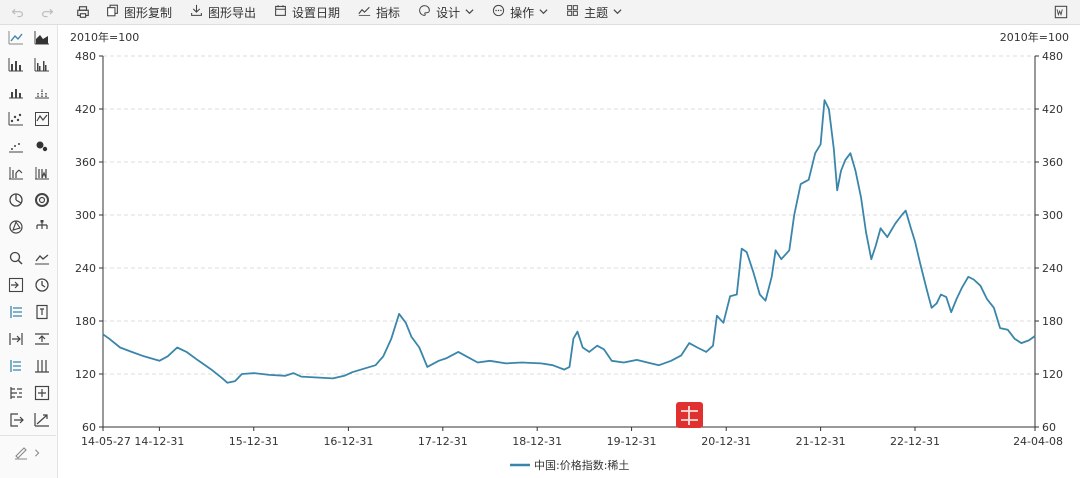  I want to click on y-tick-label-left: 420, so click(85, 109).